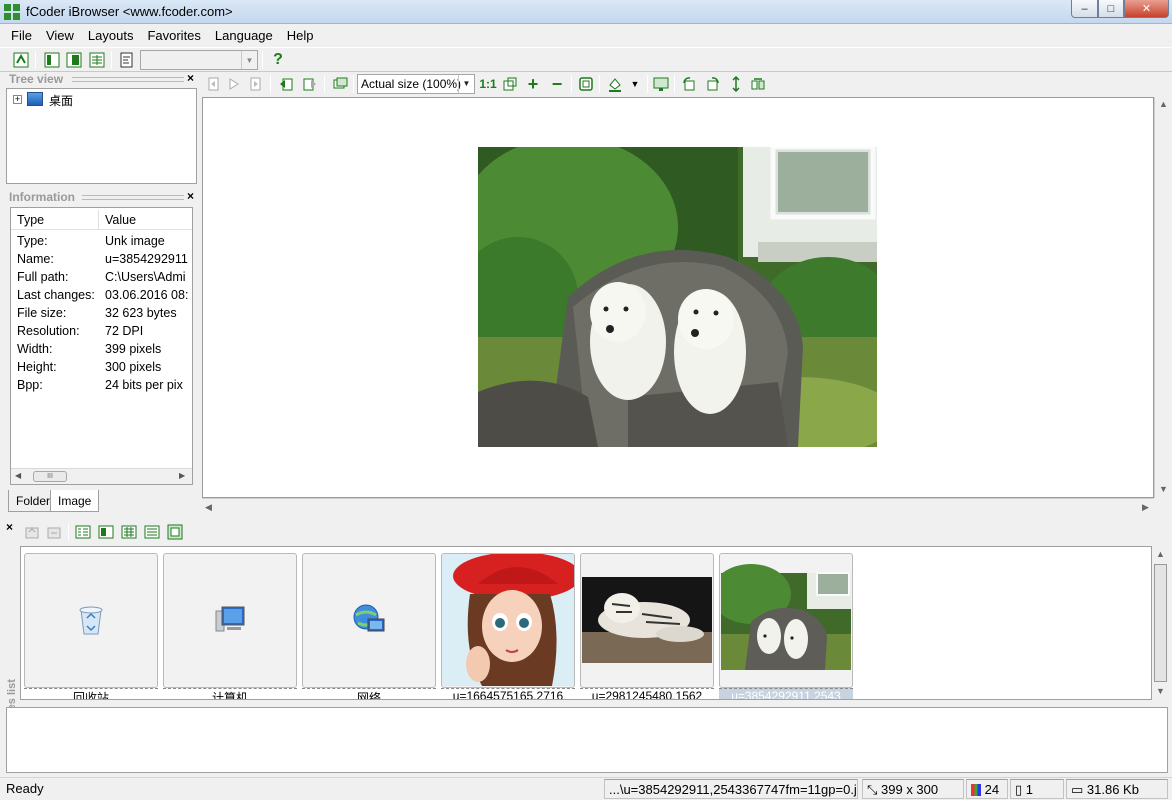 This screenshot has height=800, width=1172. What do you see at coordinates (278, 60) in the screenshot?
I see `help-icon: ?` at bounding box center [278, 60].